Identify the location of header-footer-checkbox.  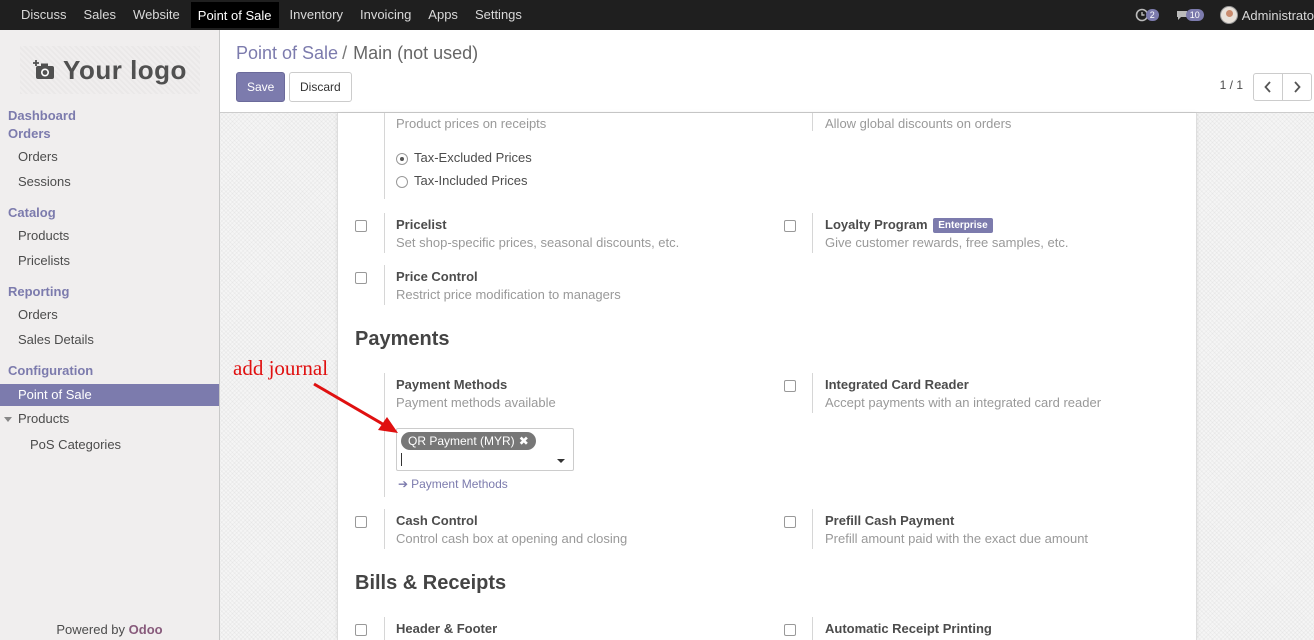
(361, 630).